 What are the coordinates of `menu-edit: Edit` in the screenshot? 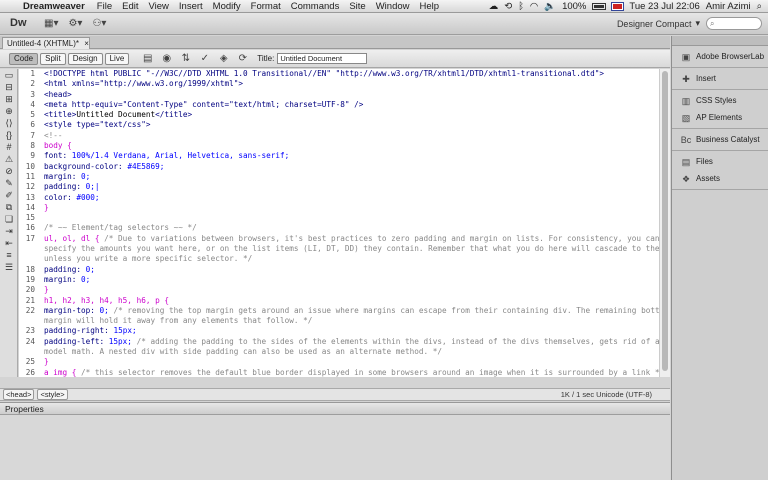 It's located at (130, 6).